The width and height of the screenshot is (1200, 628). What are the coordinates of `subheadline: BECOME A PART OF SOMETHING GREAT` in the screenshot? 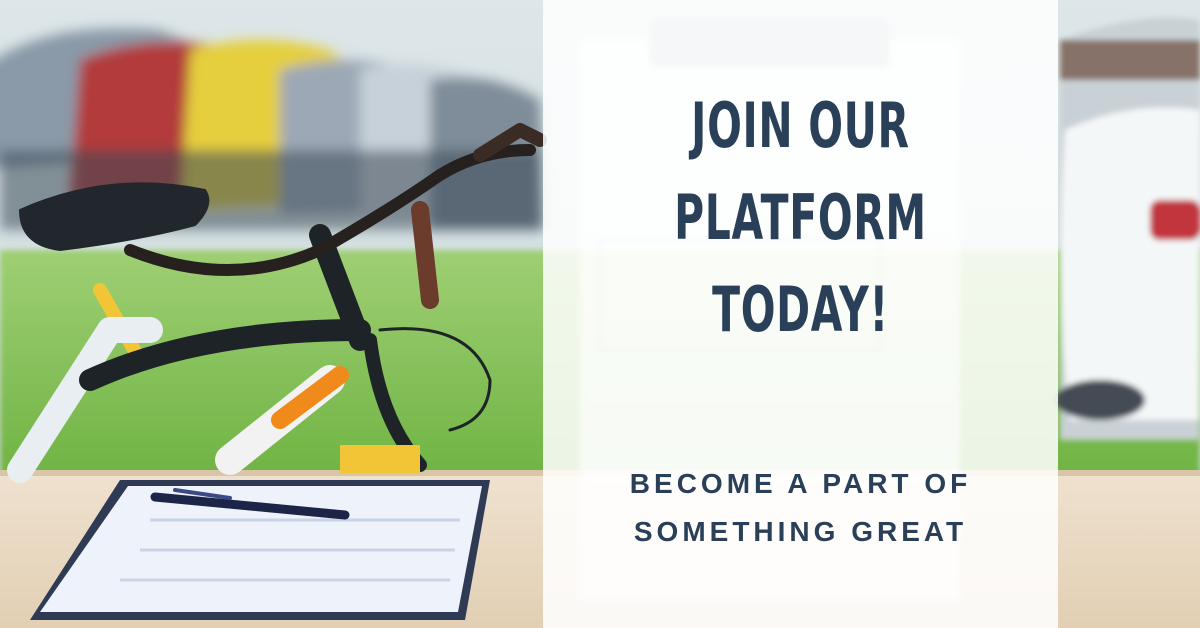 It's located at (800, 508).